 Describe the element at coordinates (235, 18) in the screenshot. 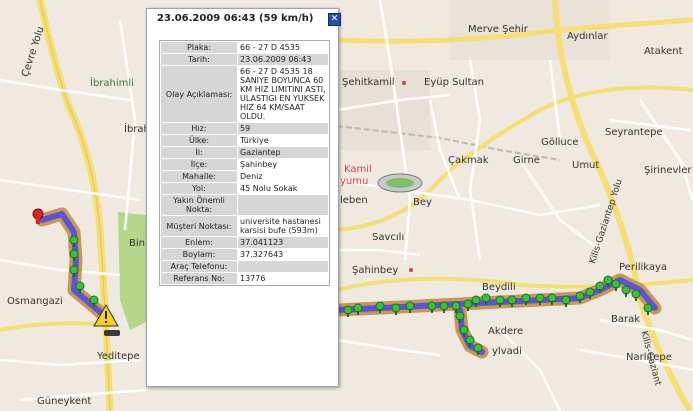

I see `popup-title: 23.06.2009 06:43 (59 km/h)` at that location.